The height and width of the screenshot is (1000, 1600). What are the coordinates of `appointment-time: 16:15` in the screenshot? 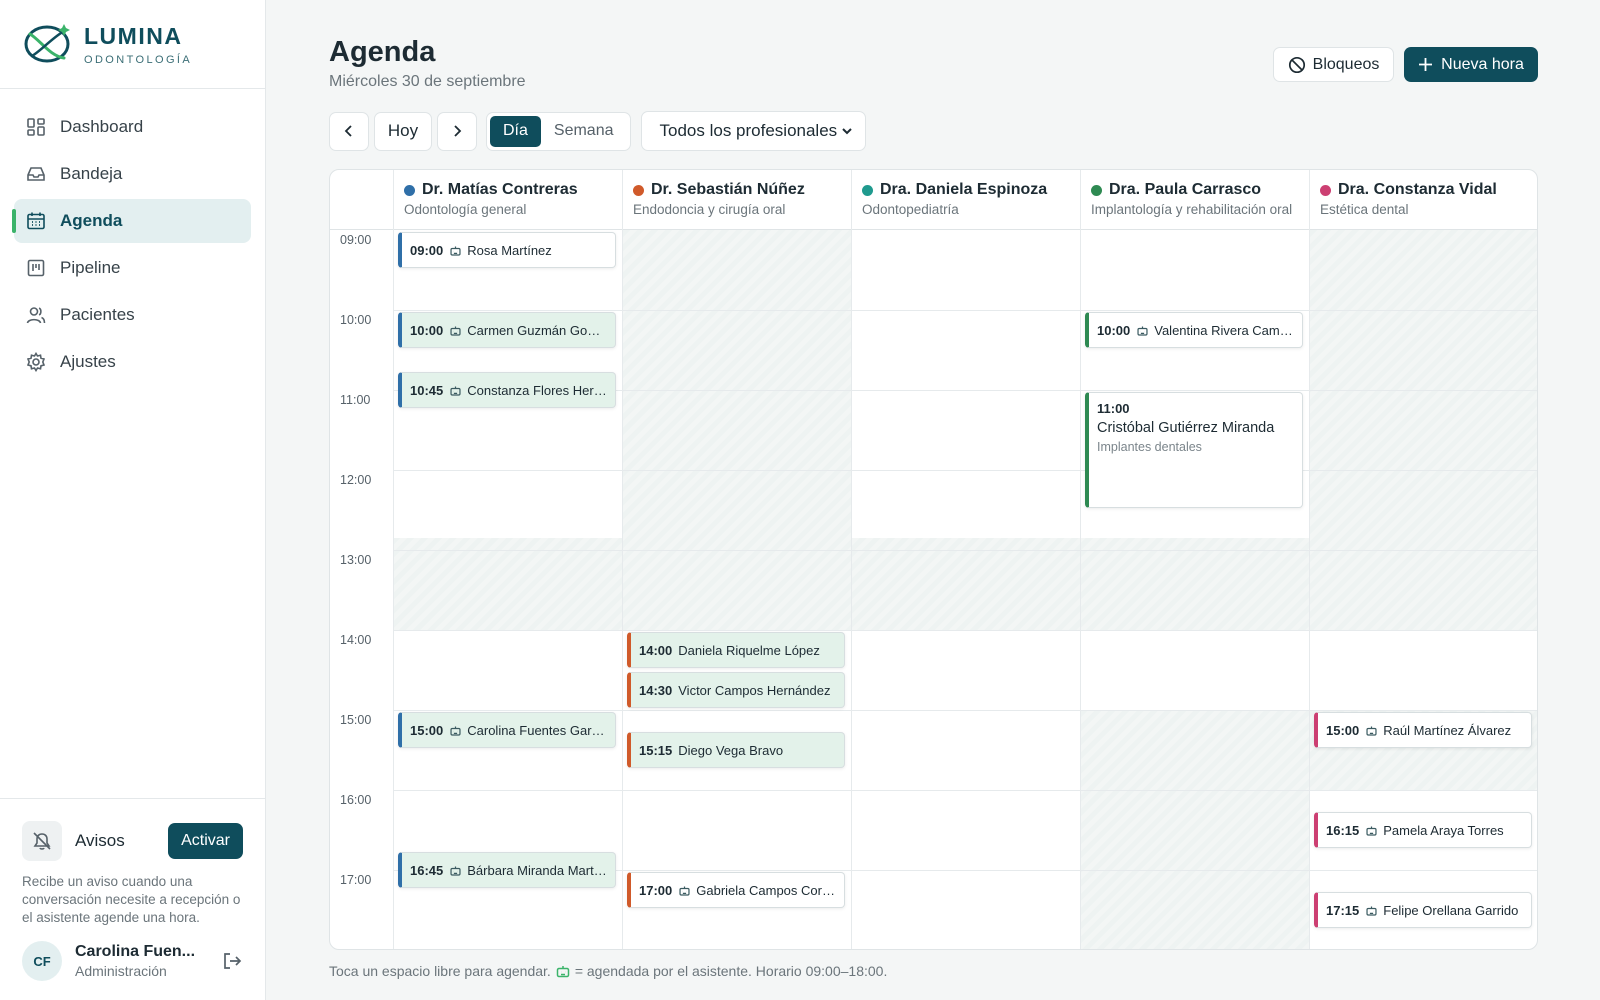 It's located at (1343, 830).